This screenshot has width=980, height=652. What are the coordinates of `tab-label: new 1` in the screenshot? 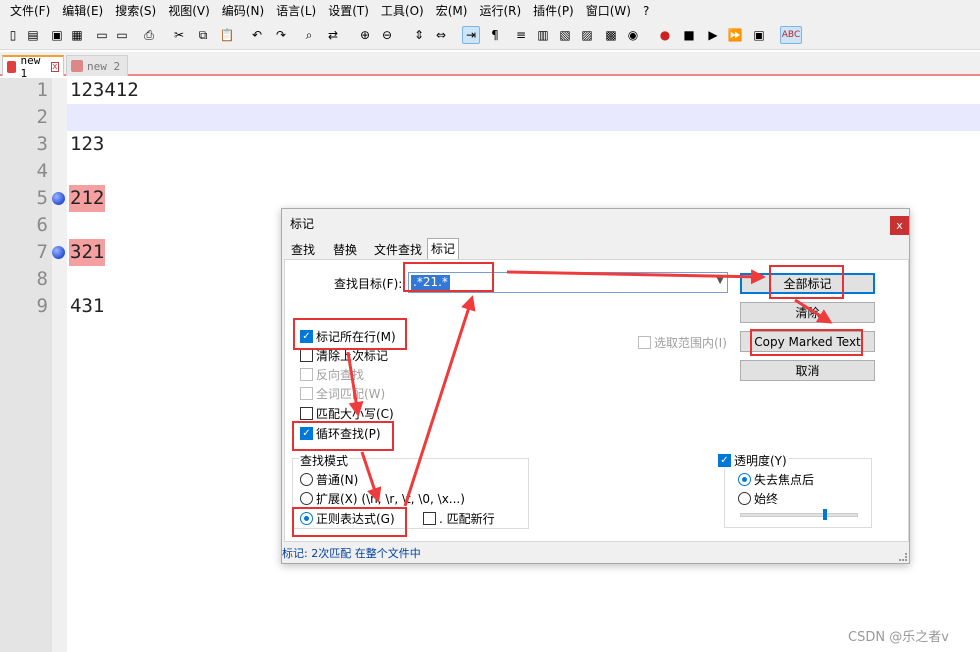 It's located at (30, 66).